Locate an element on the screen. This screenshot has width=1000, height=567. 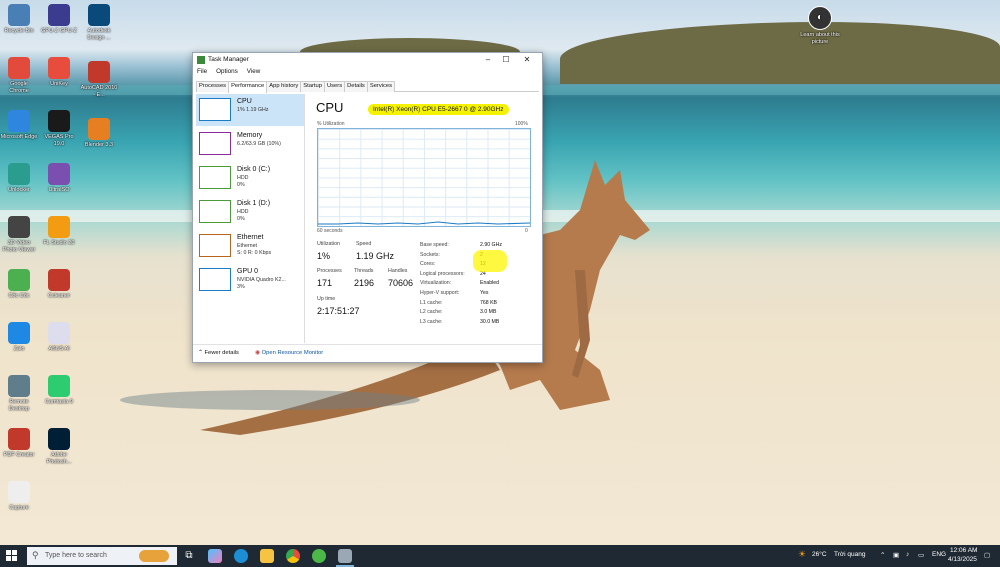
time-axis-label: 60 seconds is located at coordinates (330, 231).